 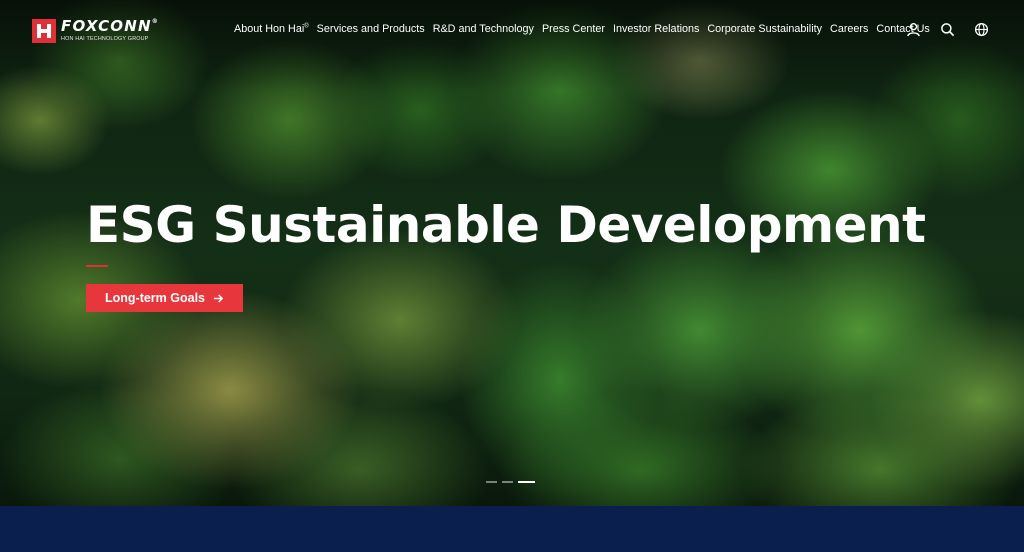 What do you see at coordinates (849, 29) in the screenshot?
I see `nav-item-careers: Careers` at bounding box center [849, 29].